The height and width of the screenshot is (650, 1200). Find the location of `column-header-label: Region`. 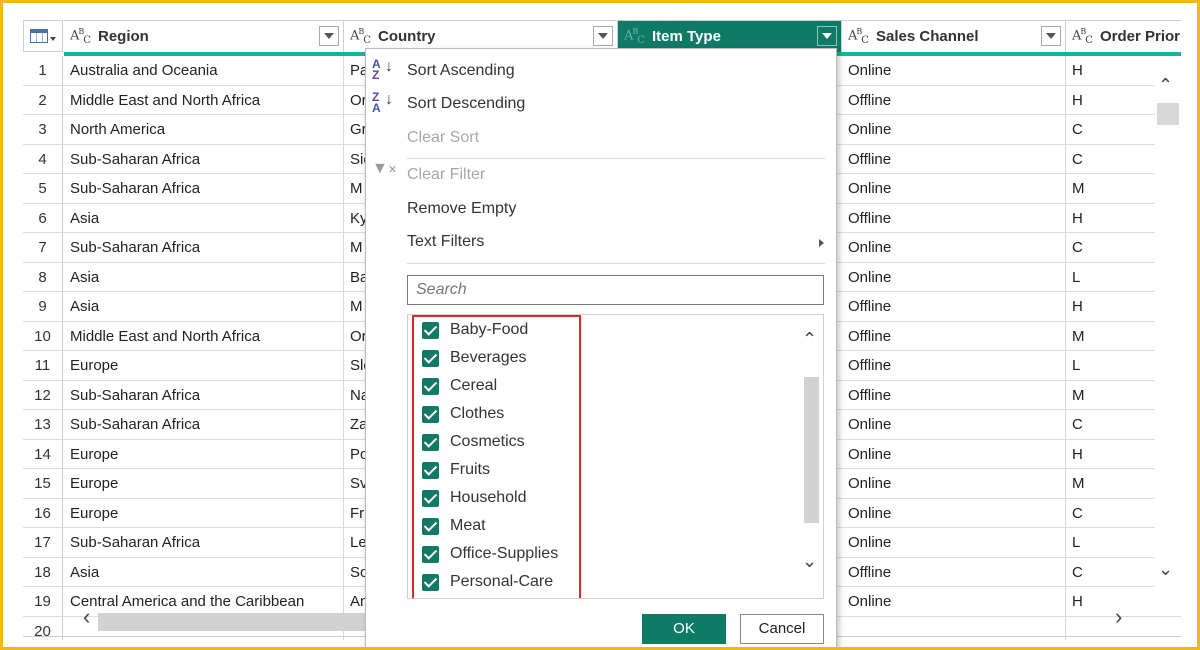

column-header-label: Region is located at coordinates (123, 36).